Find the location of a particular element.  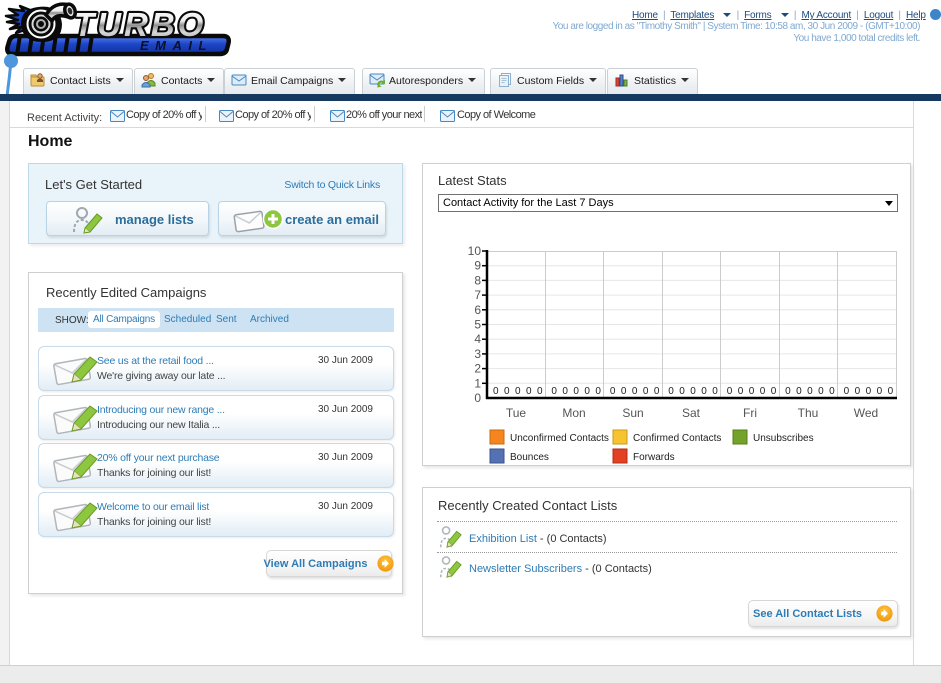

svg-text: 5 is located at coordinates (477, 325).